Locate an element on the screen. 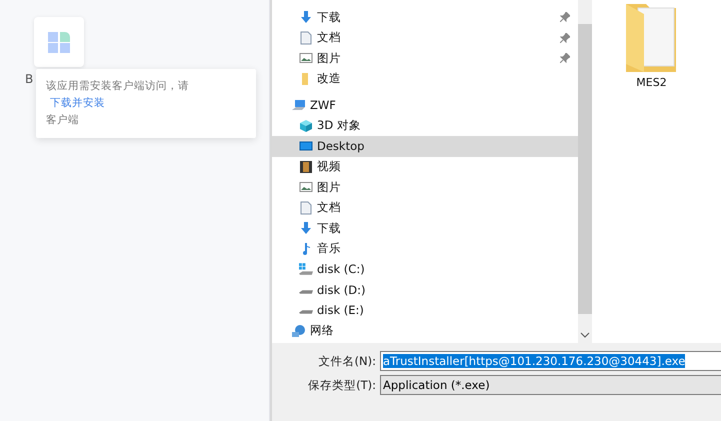 This screenshot has width=721, height=421. tooltip-message: 该应用需安装客户端访问，请 is located at coordinates (117, 86).